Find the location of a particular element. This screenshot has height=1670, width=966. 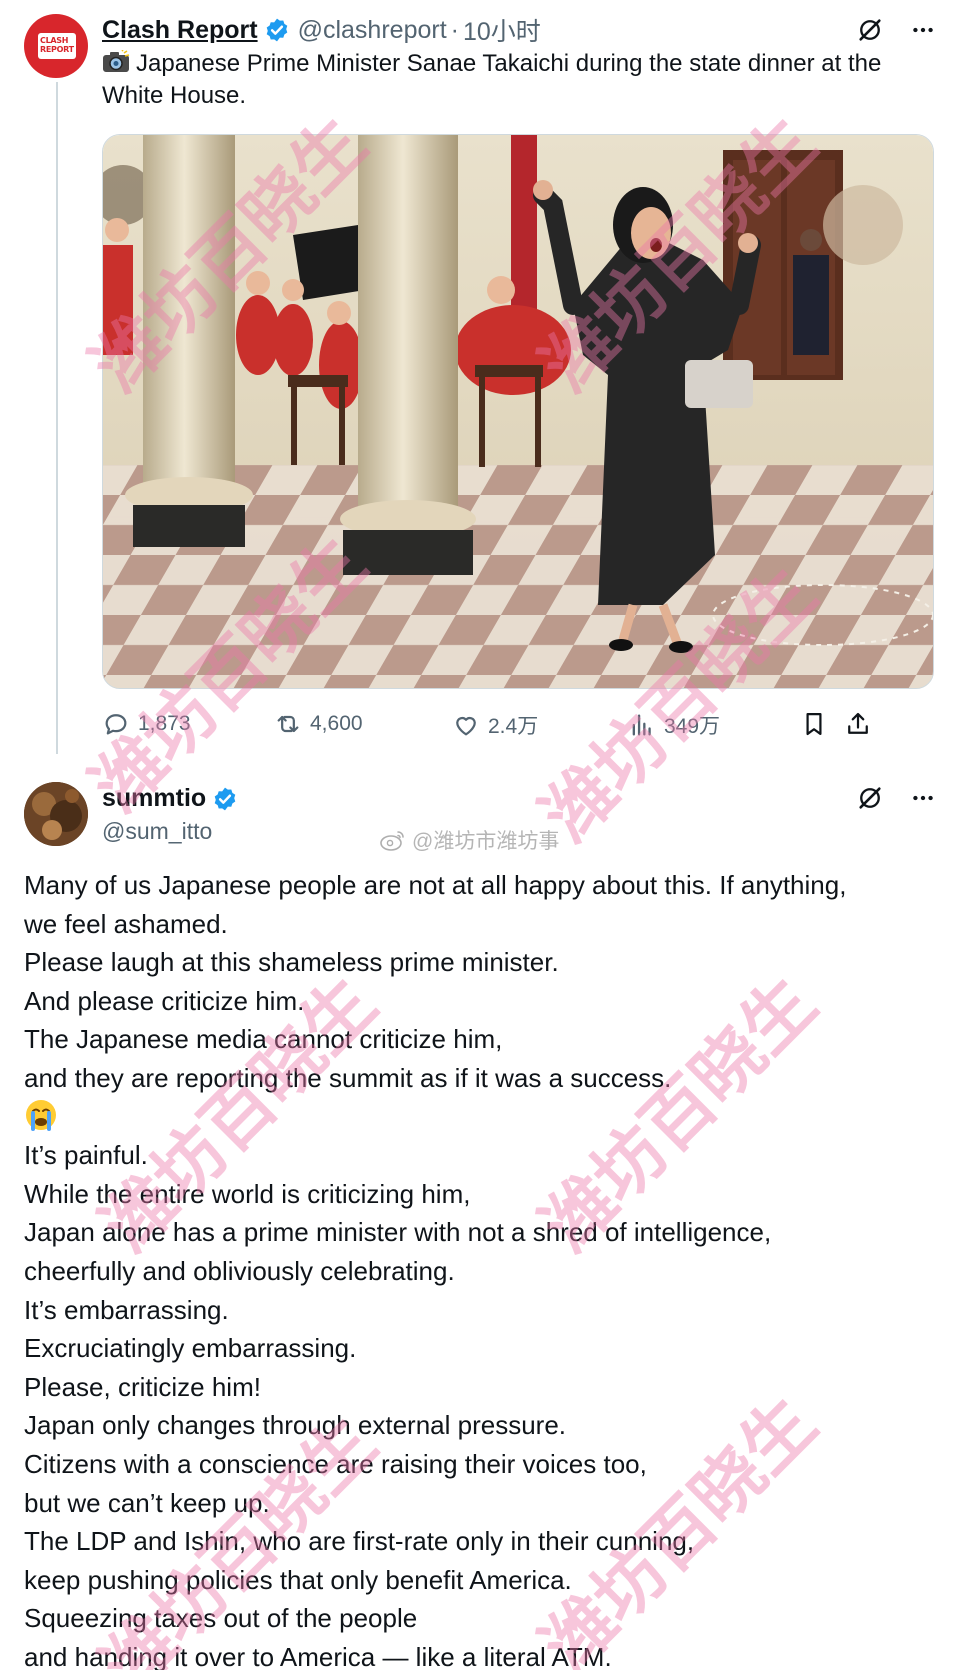

bookmark-icon is located at coordinates (814, 724).